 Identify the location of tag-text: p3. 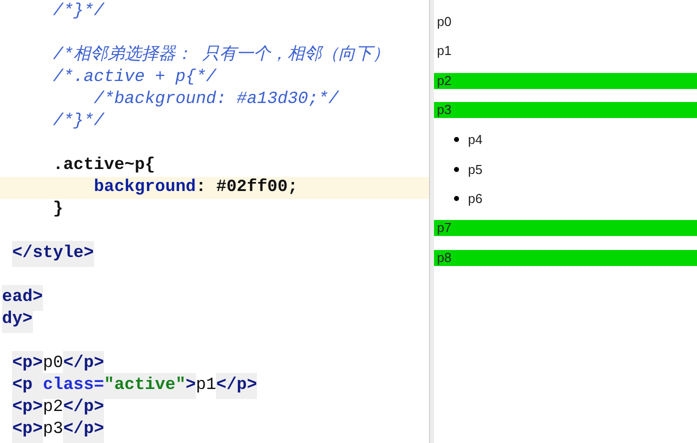
(53, 430).